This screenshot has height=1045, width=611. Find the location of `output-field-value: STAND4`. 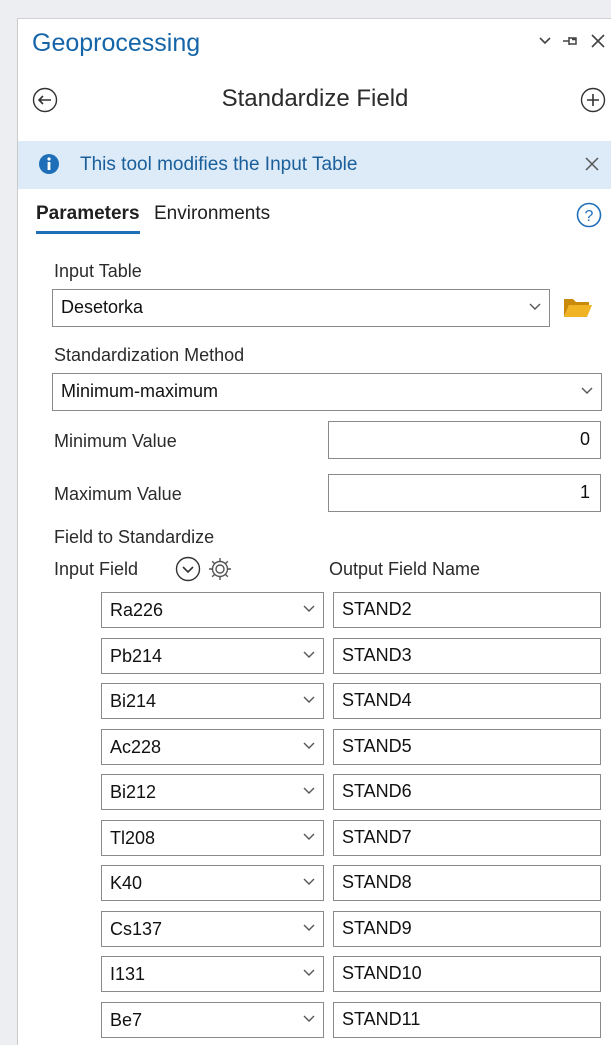

output-field-value: STAND4 is located at coordinates (377, 700).